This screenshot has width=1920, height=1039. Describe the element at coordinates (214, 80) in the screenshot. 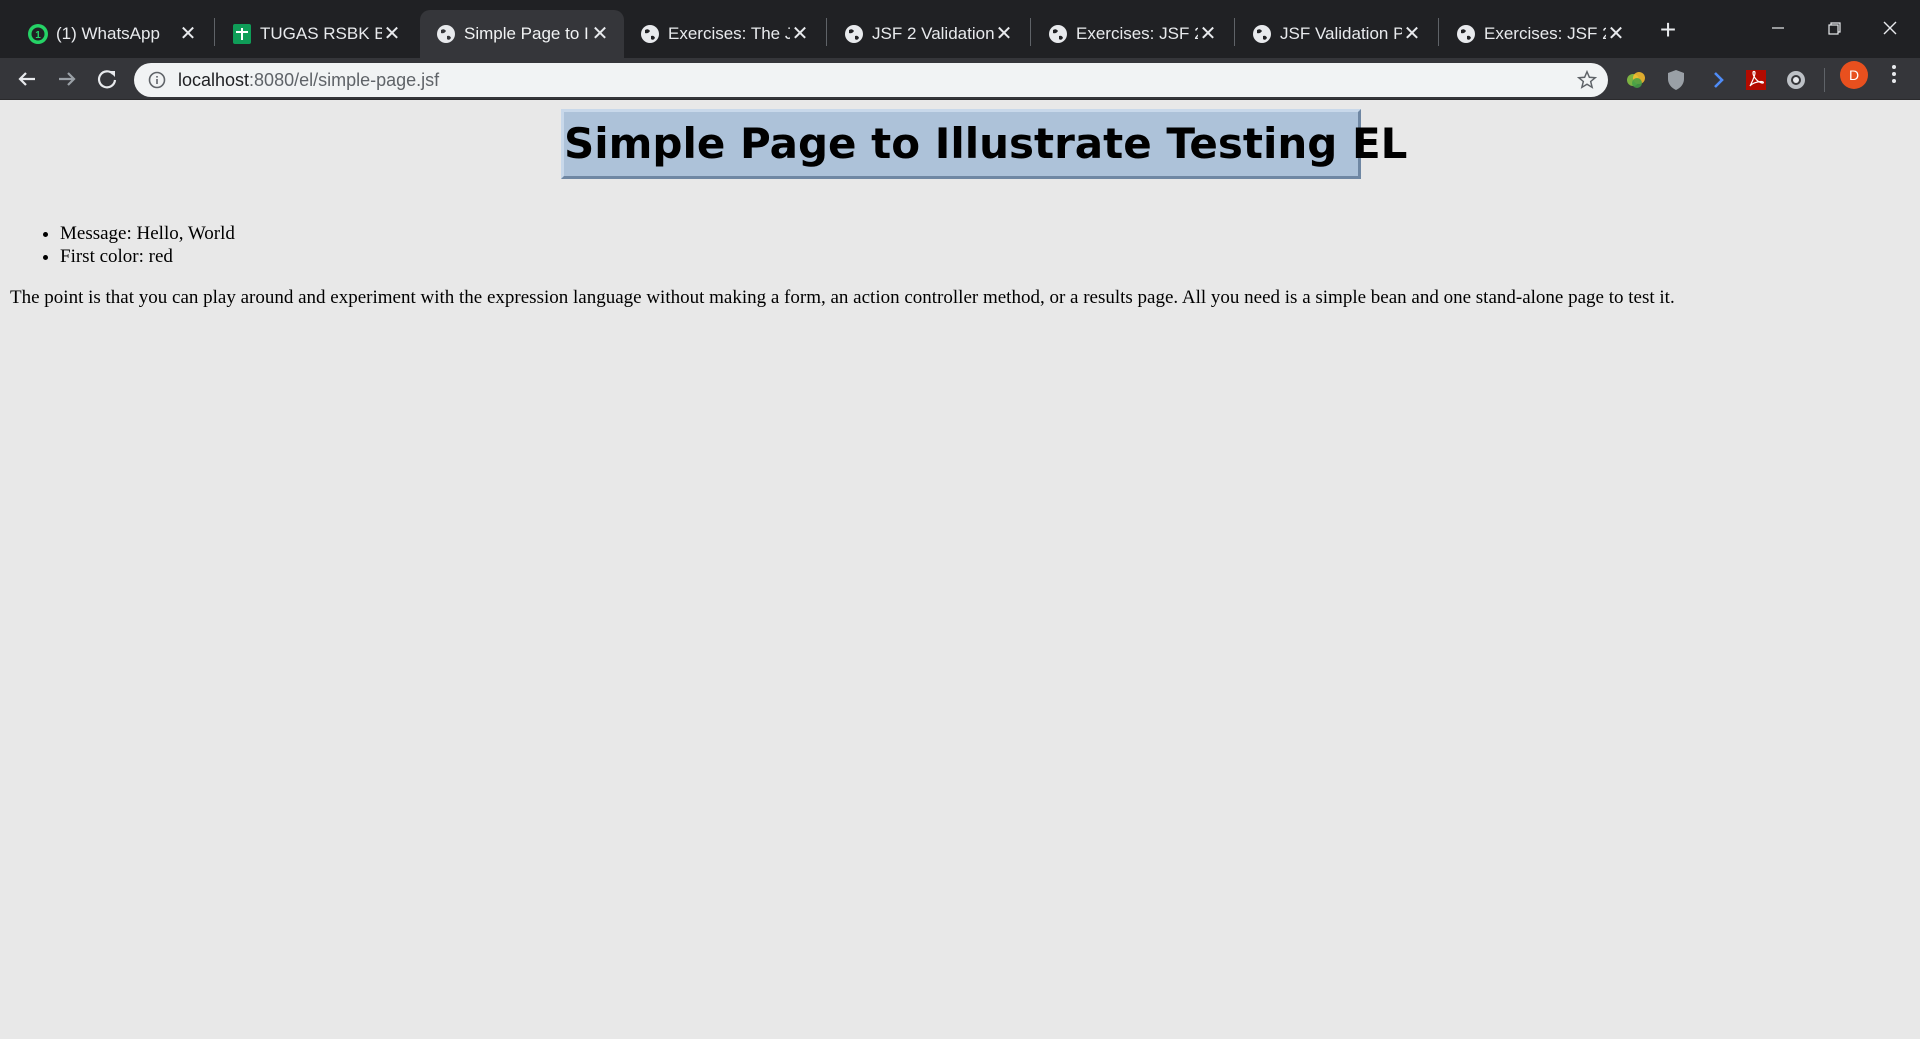

I see `url-host: localhost` at that location.